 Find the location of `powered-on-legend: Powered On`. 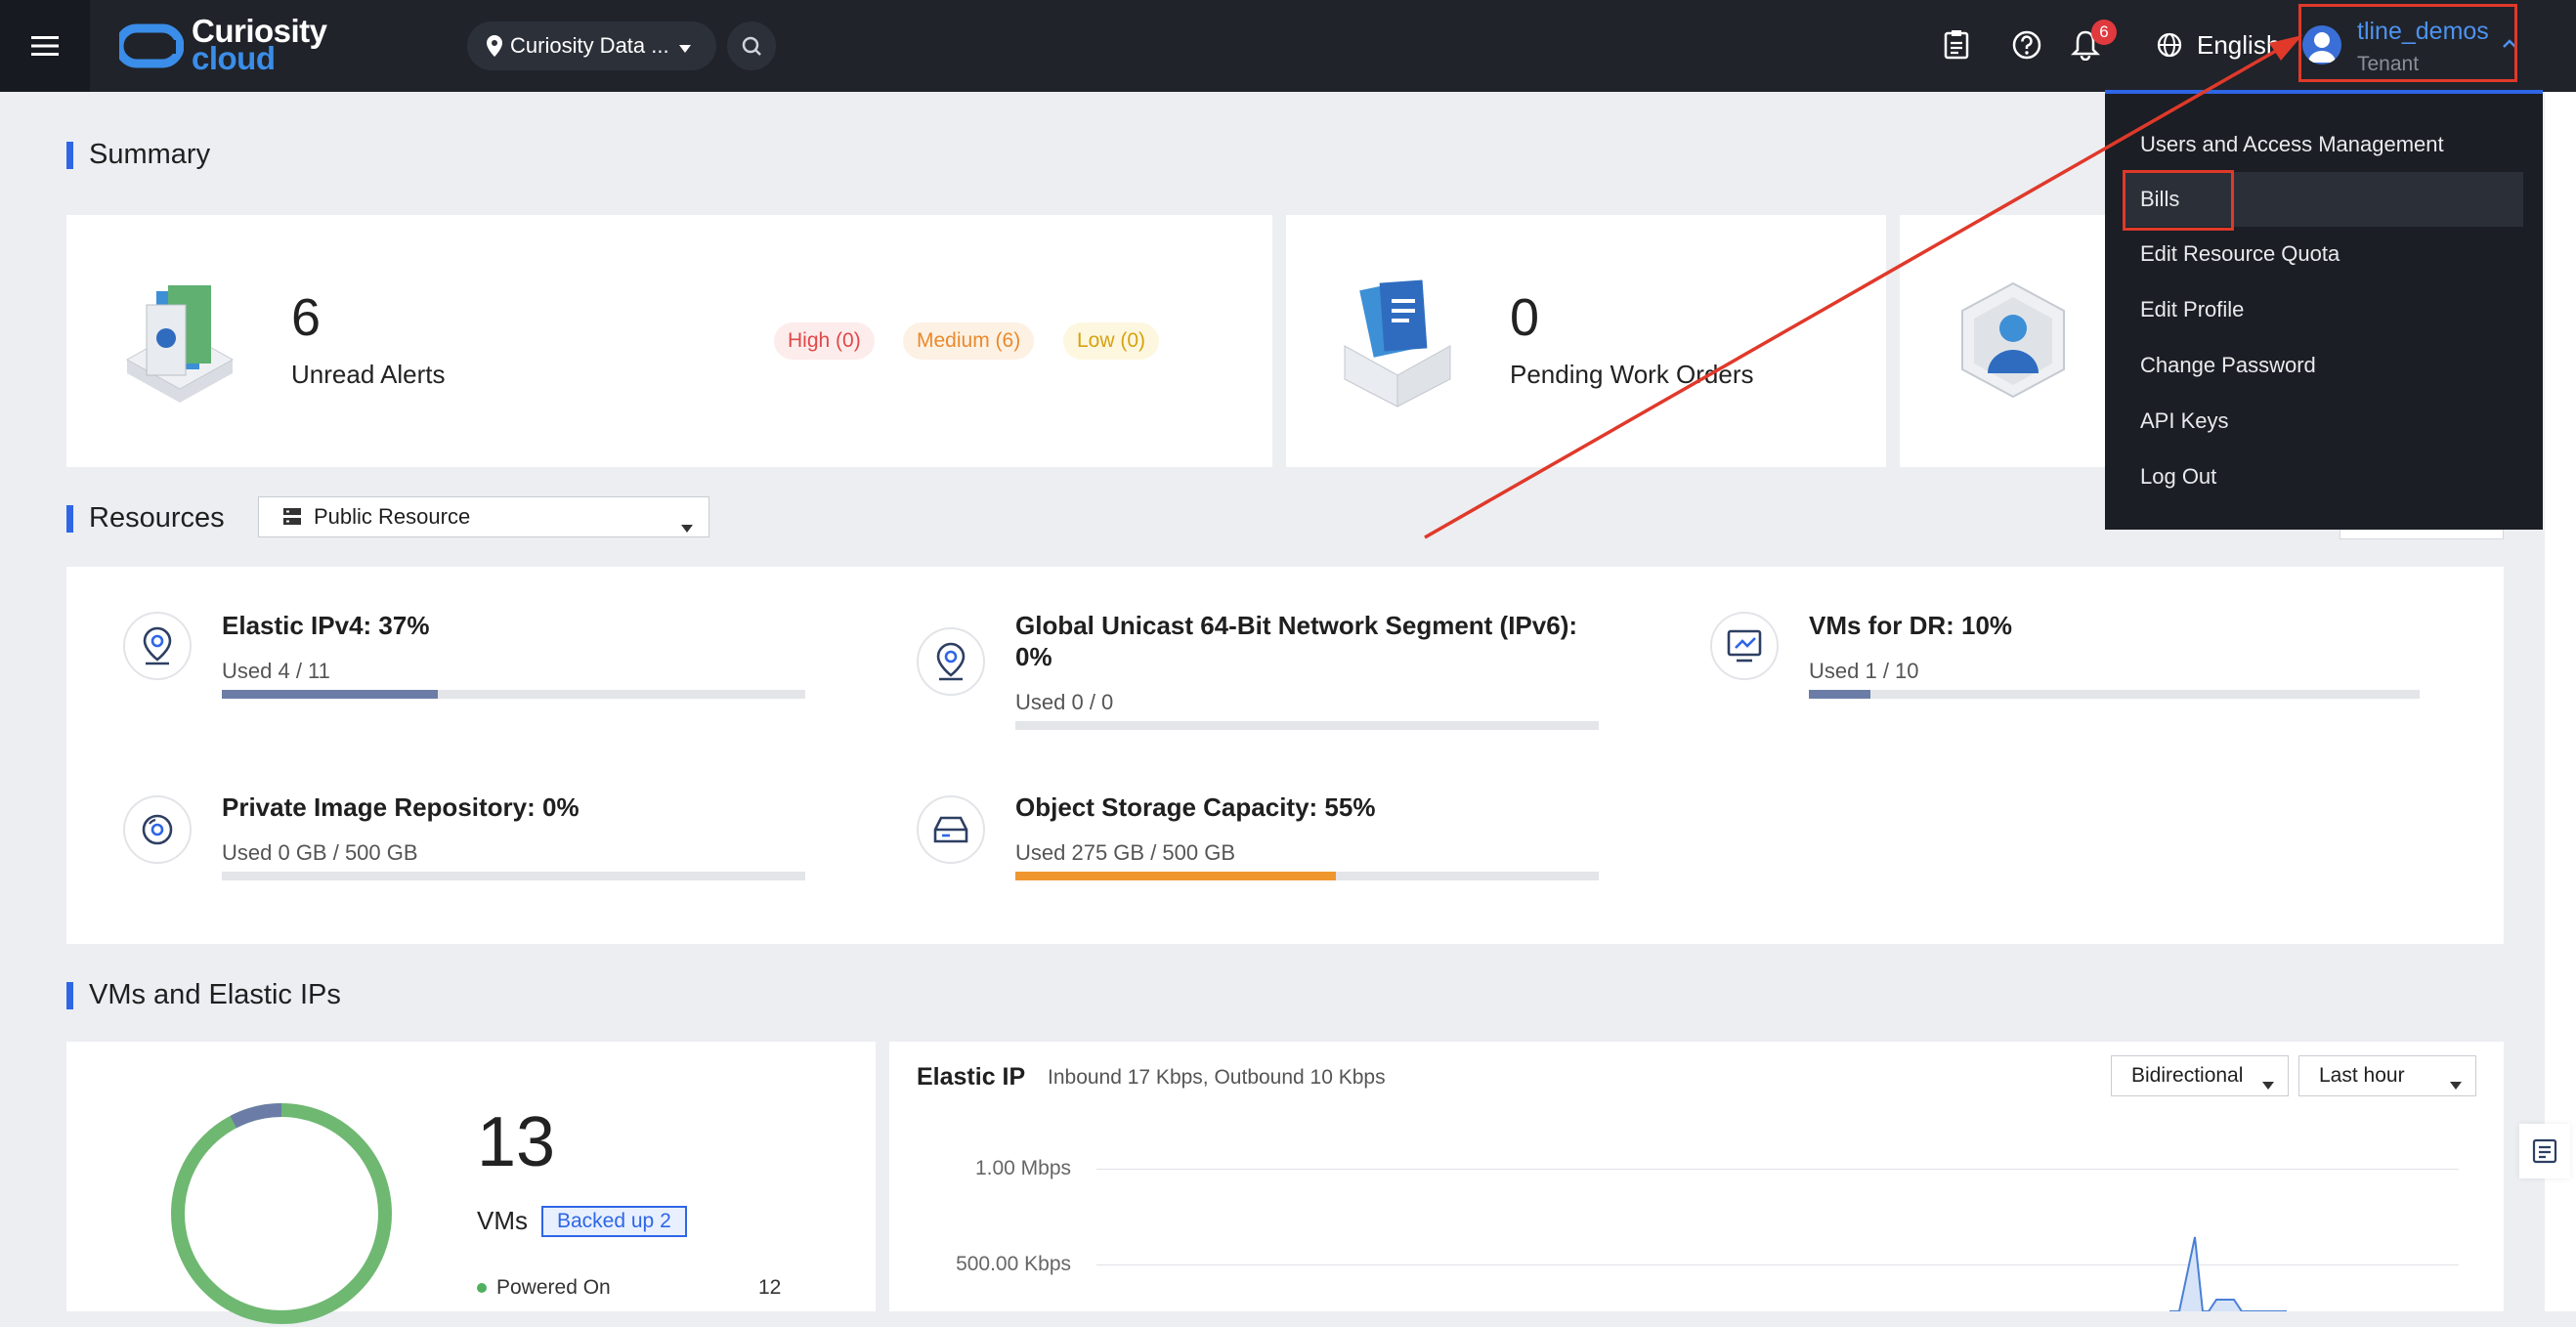

powered-on-legend: Powered On is located at coordinates (544, 1288).